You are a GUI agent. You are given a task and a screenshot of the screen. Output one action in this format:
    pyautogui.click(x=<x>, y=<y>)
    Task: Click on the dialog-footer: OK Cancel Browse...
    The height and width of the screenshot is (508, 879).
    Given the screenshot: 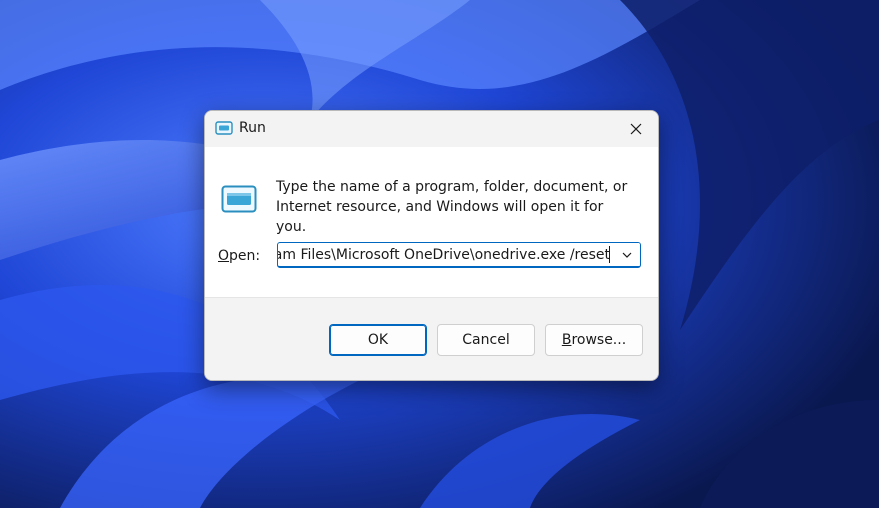 What is the action you would take?
    pyautogui.click(x=431, y=338)
    